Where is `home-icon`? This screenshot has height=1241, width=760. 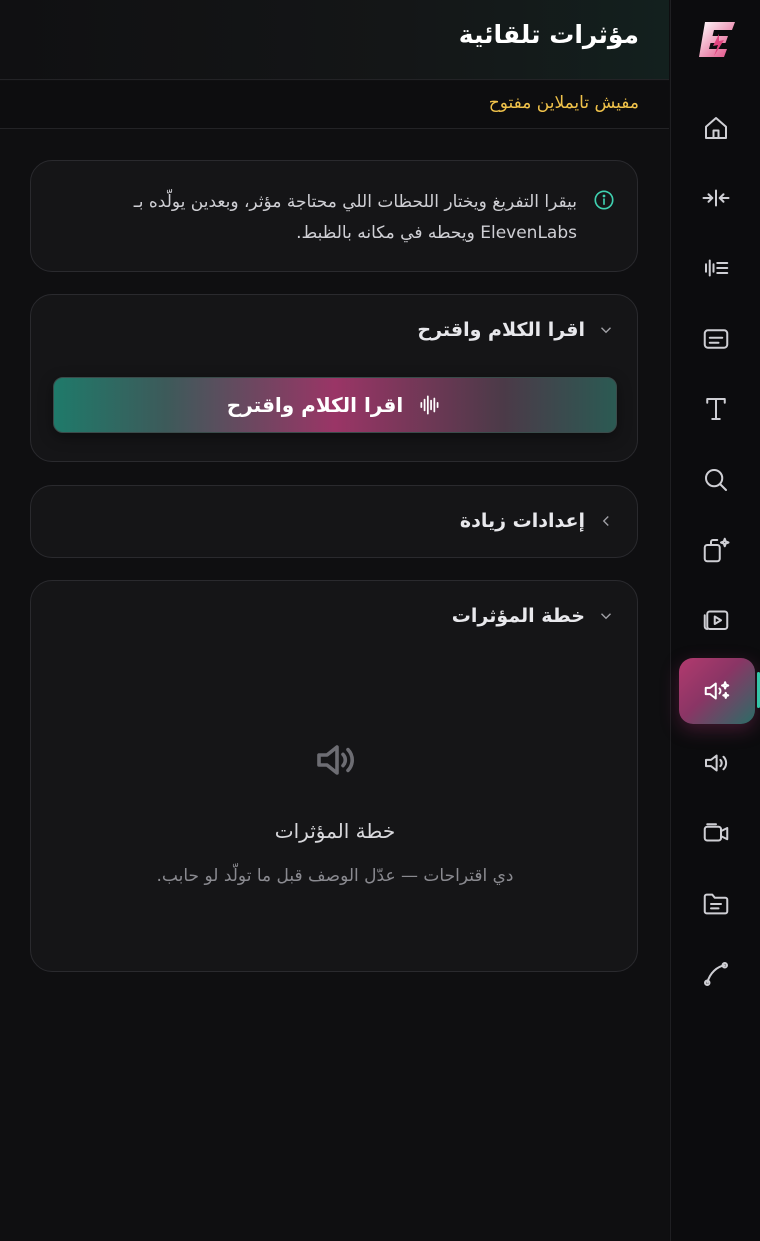
home-icon is located at coordinates (716, 128).